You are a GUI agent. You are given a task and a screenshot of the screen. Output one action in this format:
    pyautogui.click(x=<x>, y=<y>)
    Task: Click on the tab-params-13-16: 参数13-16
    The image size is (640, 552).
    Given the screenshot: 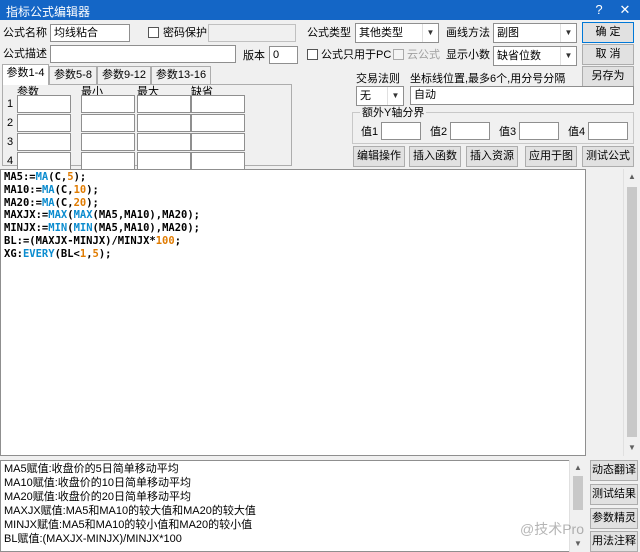 What is the action you would take?
    pyautogui.click(x=181, y=75)
    